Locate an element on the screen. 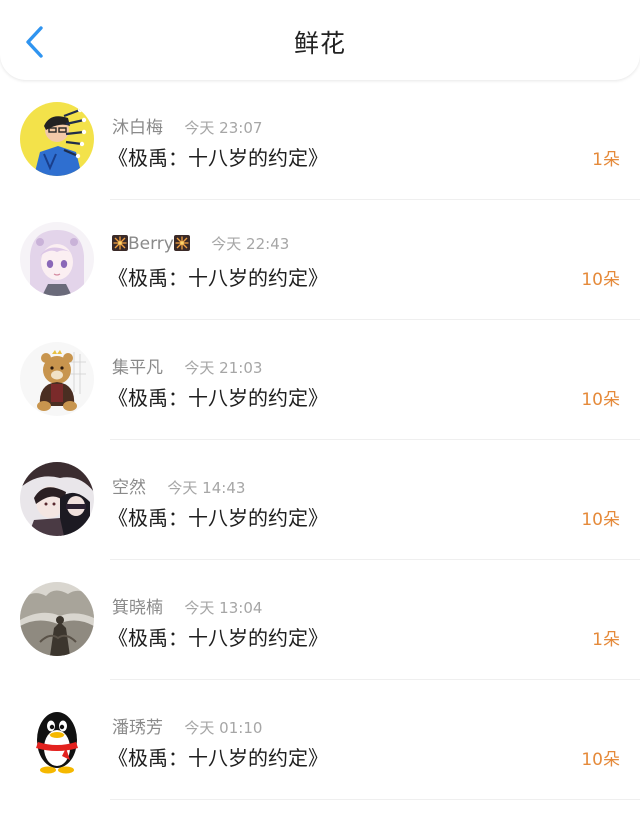  user-name: 箕晓楠 is located at coordinates (137, 608).